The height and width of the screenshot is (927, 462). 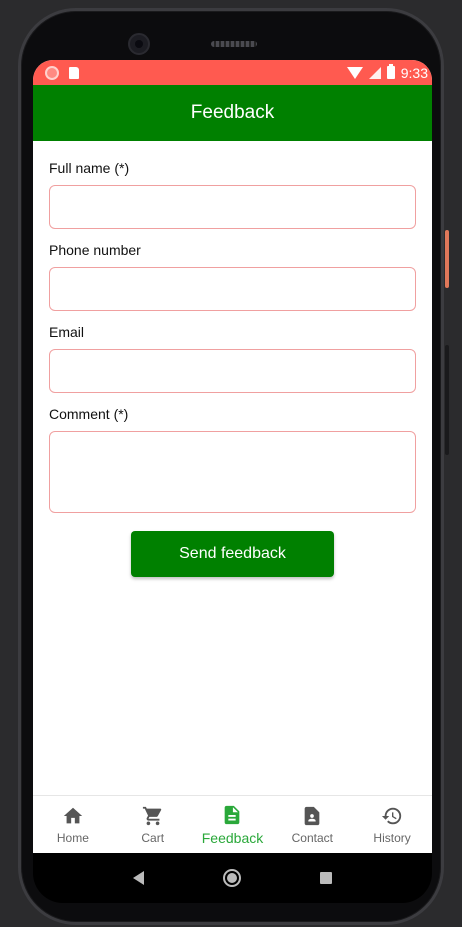 I want to click on email-field-group: Email, so click(x=232, y=358).